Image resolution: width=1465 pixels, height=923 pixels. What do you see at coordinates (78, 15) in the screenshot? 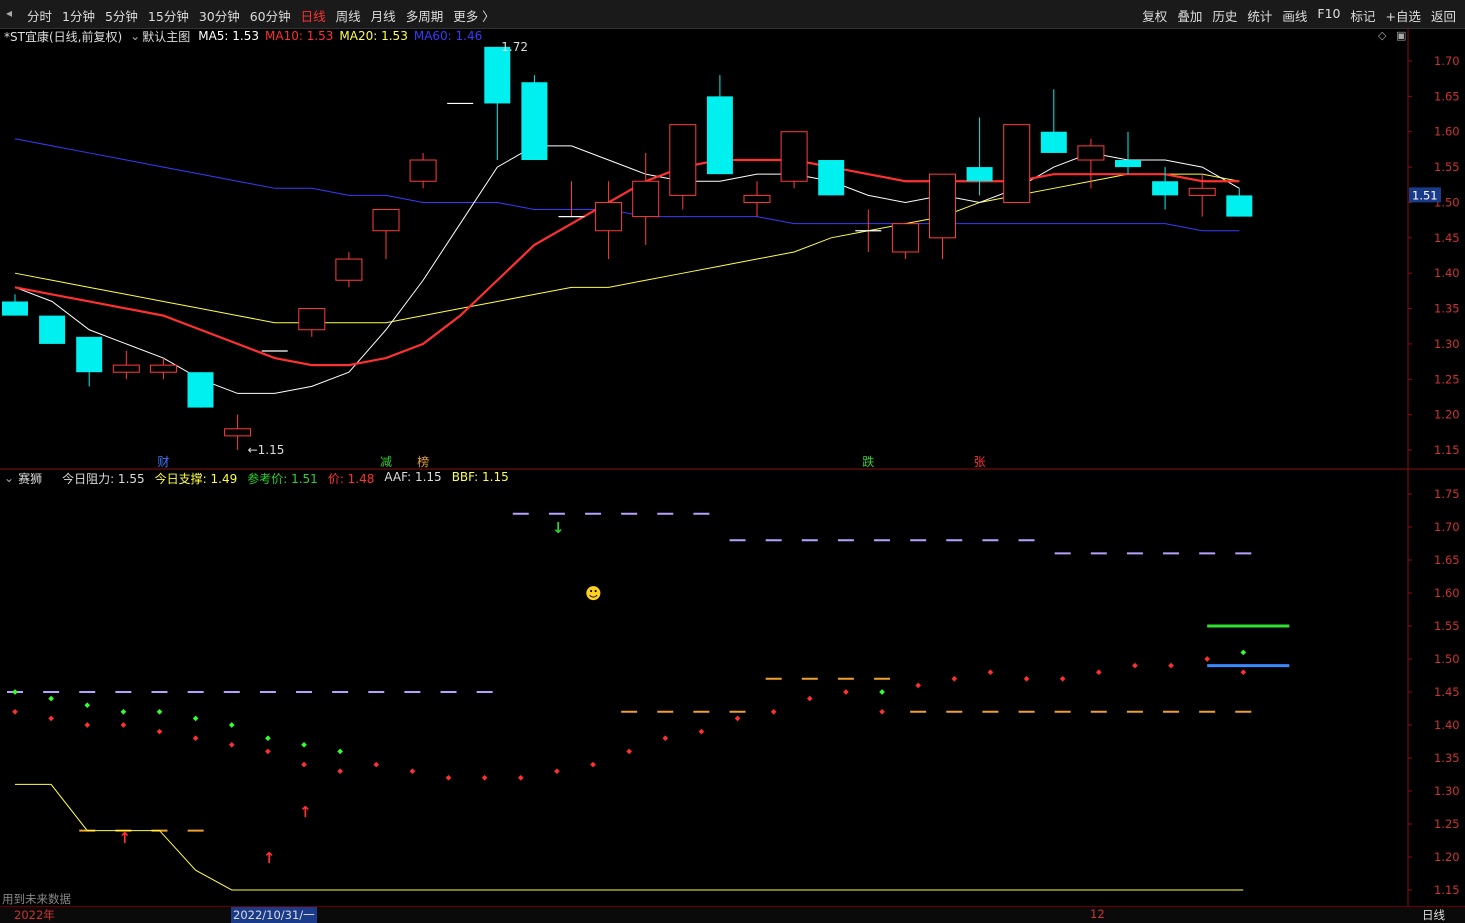
I see `period-tab: 1分钟` at bounding box center [78, 15].